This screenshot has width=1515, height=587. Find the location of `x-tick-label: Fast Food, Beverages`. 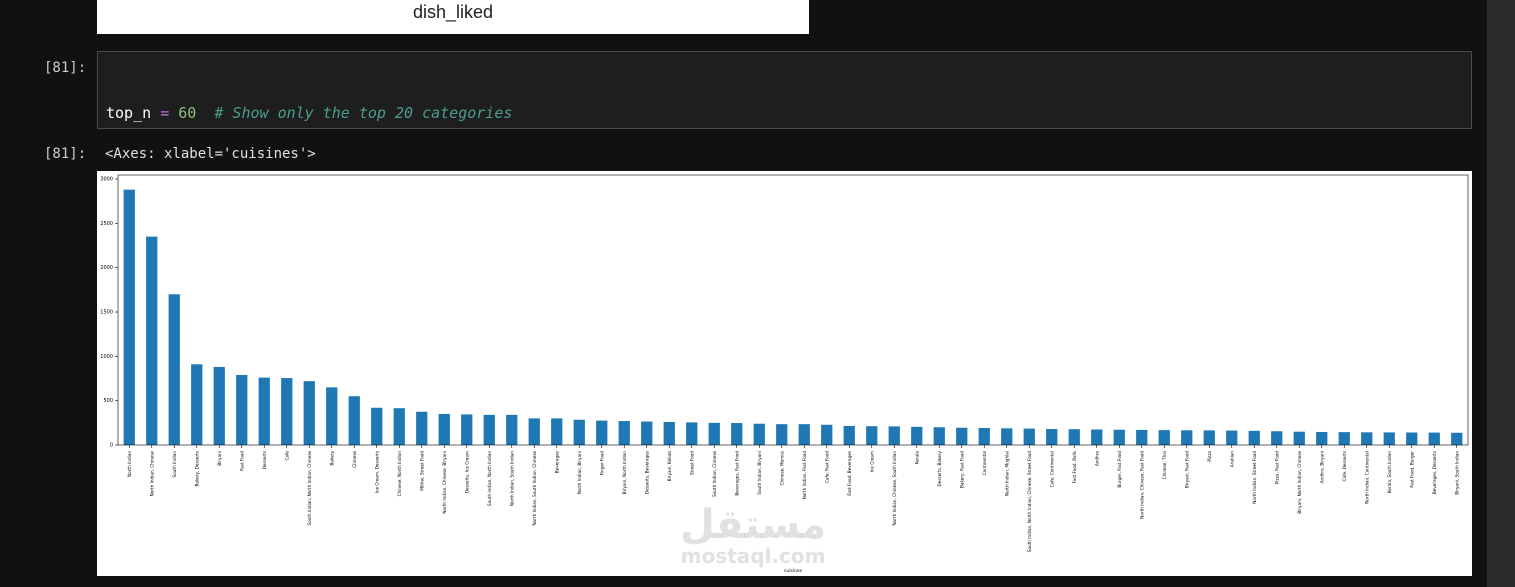

x-tick-label: Fast Food, Beverages is located at coordinates (849, 473).